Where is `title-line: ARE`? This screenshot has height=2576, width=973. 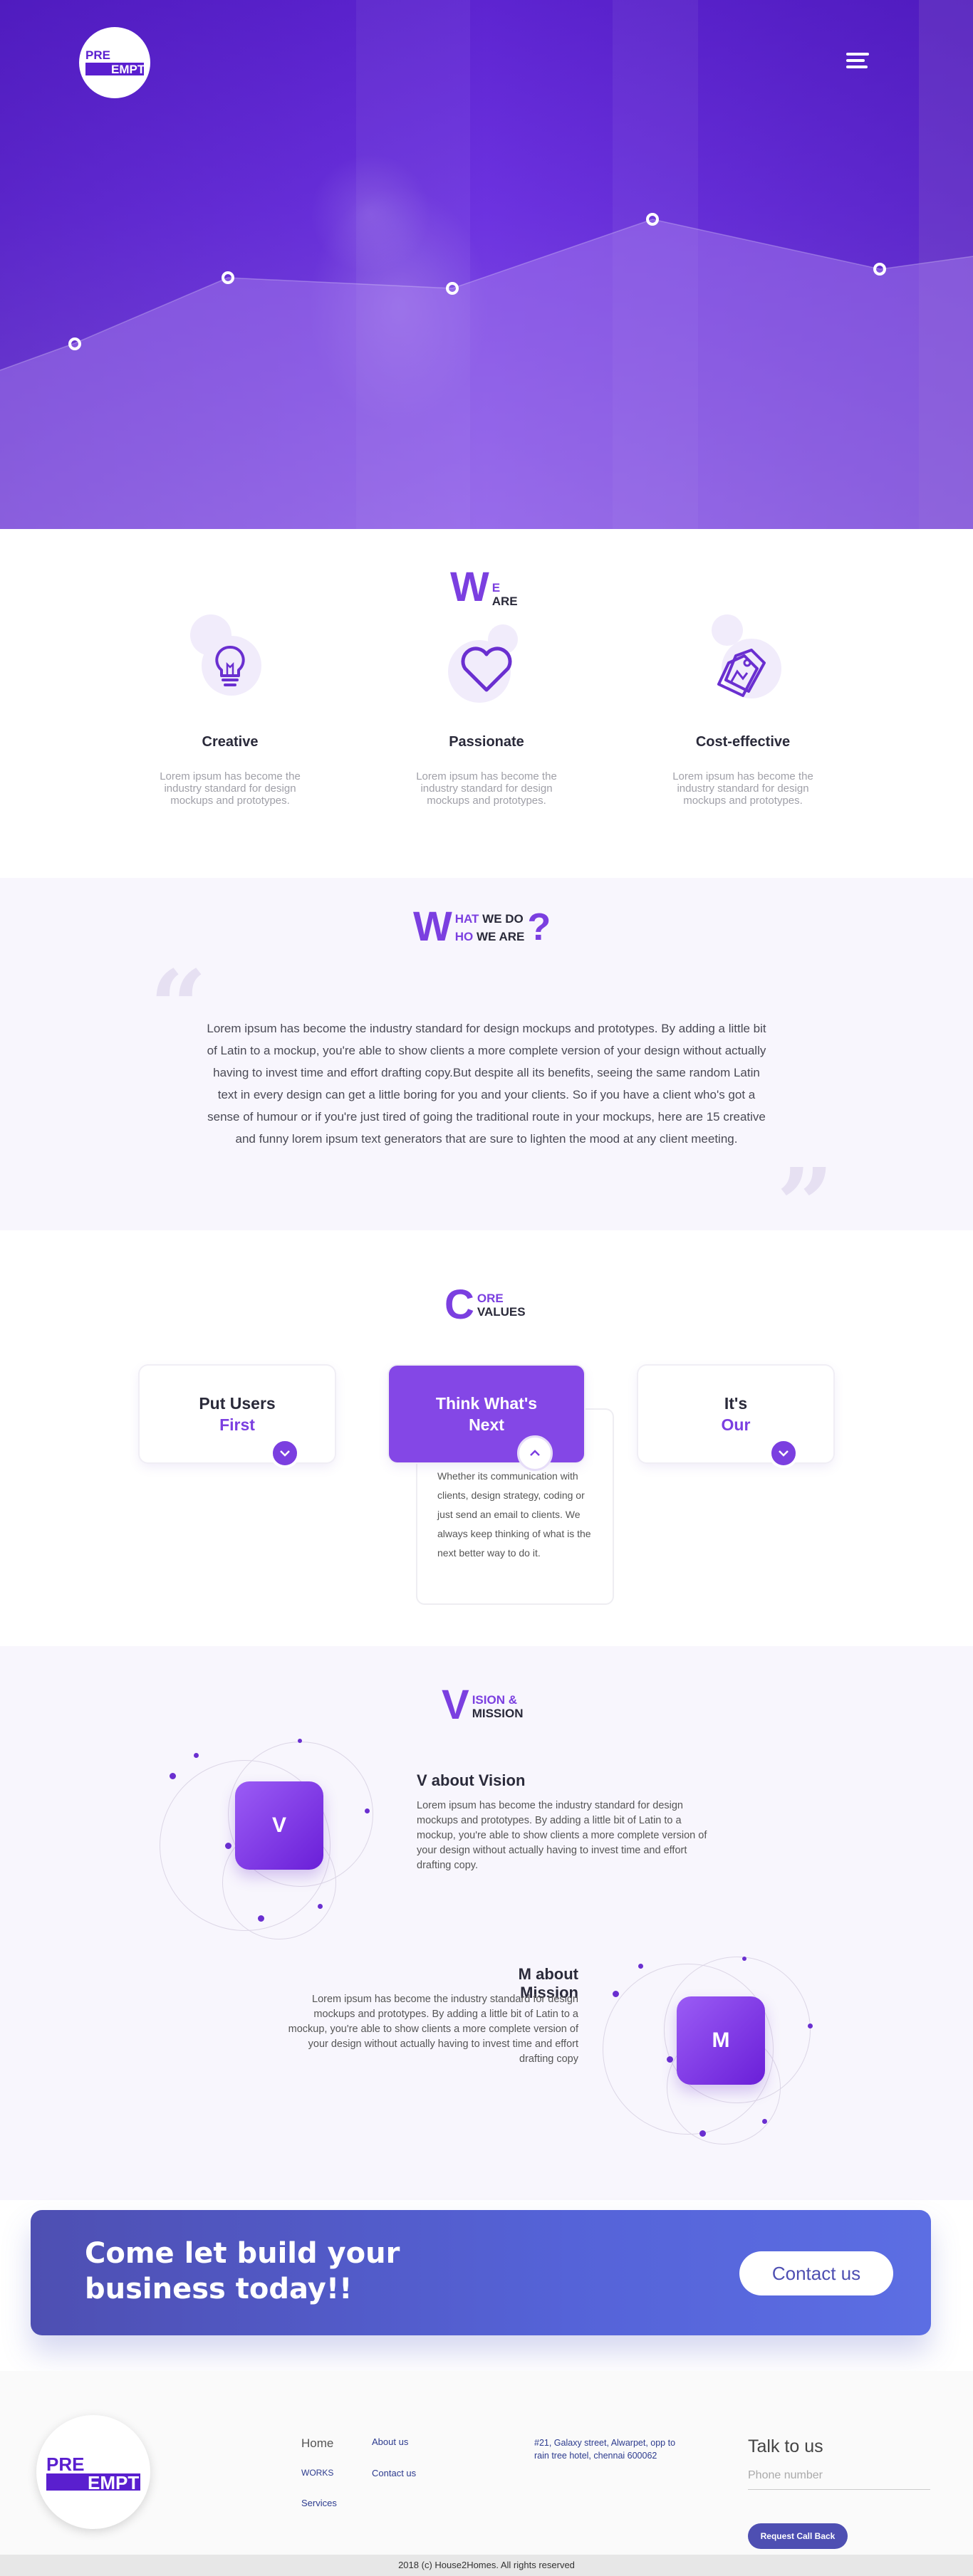 title-line: ARE is located at coordinates (504, 601).